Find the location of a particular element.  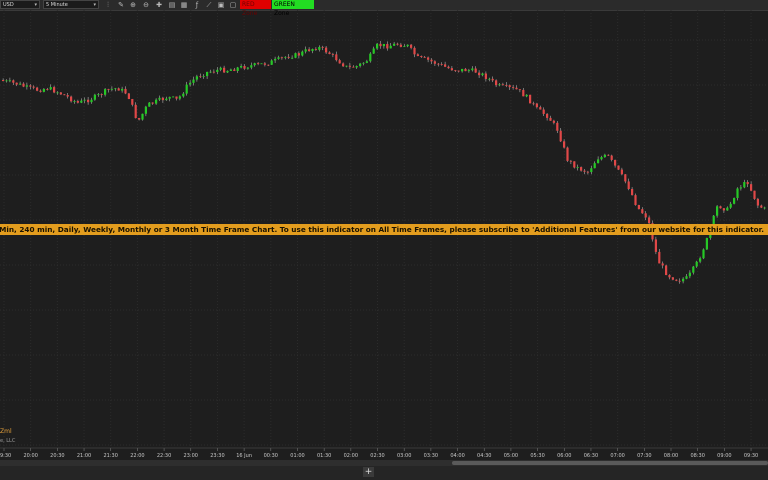

x-tick-label: 05:30 is located at coordinates (537, 456).